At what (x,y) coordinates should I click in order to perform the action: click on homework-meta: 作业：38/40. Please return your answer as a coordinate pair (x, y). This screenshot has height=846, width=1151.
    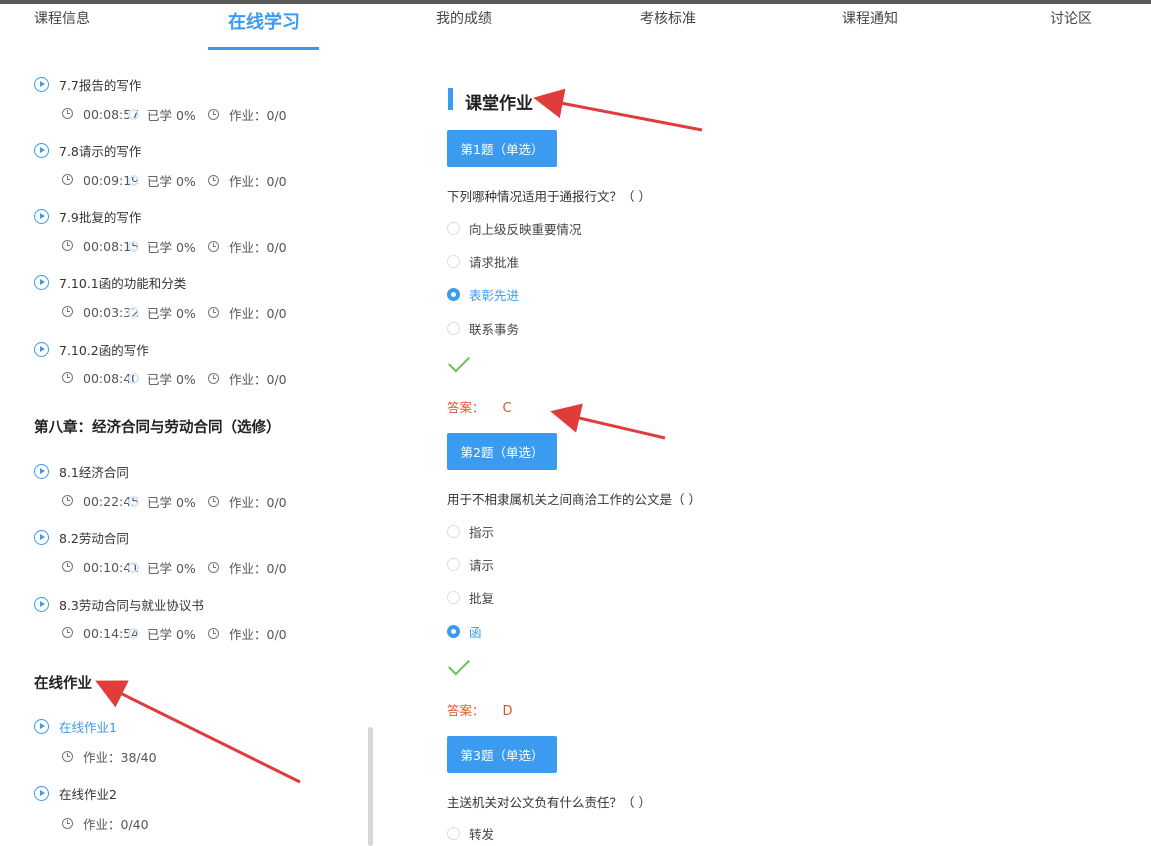
    Looking at the image, I should click on (109, 756).